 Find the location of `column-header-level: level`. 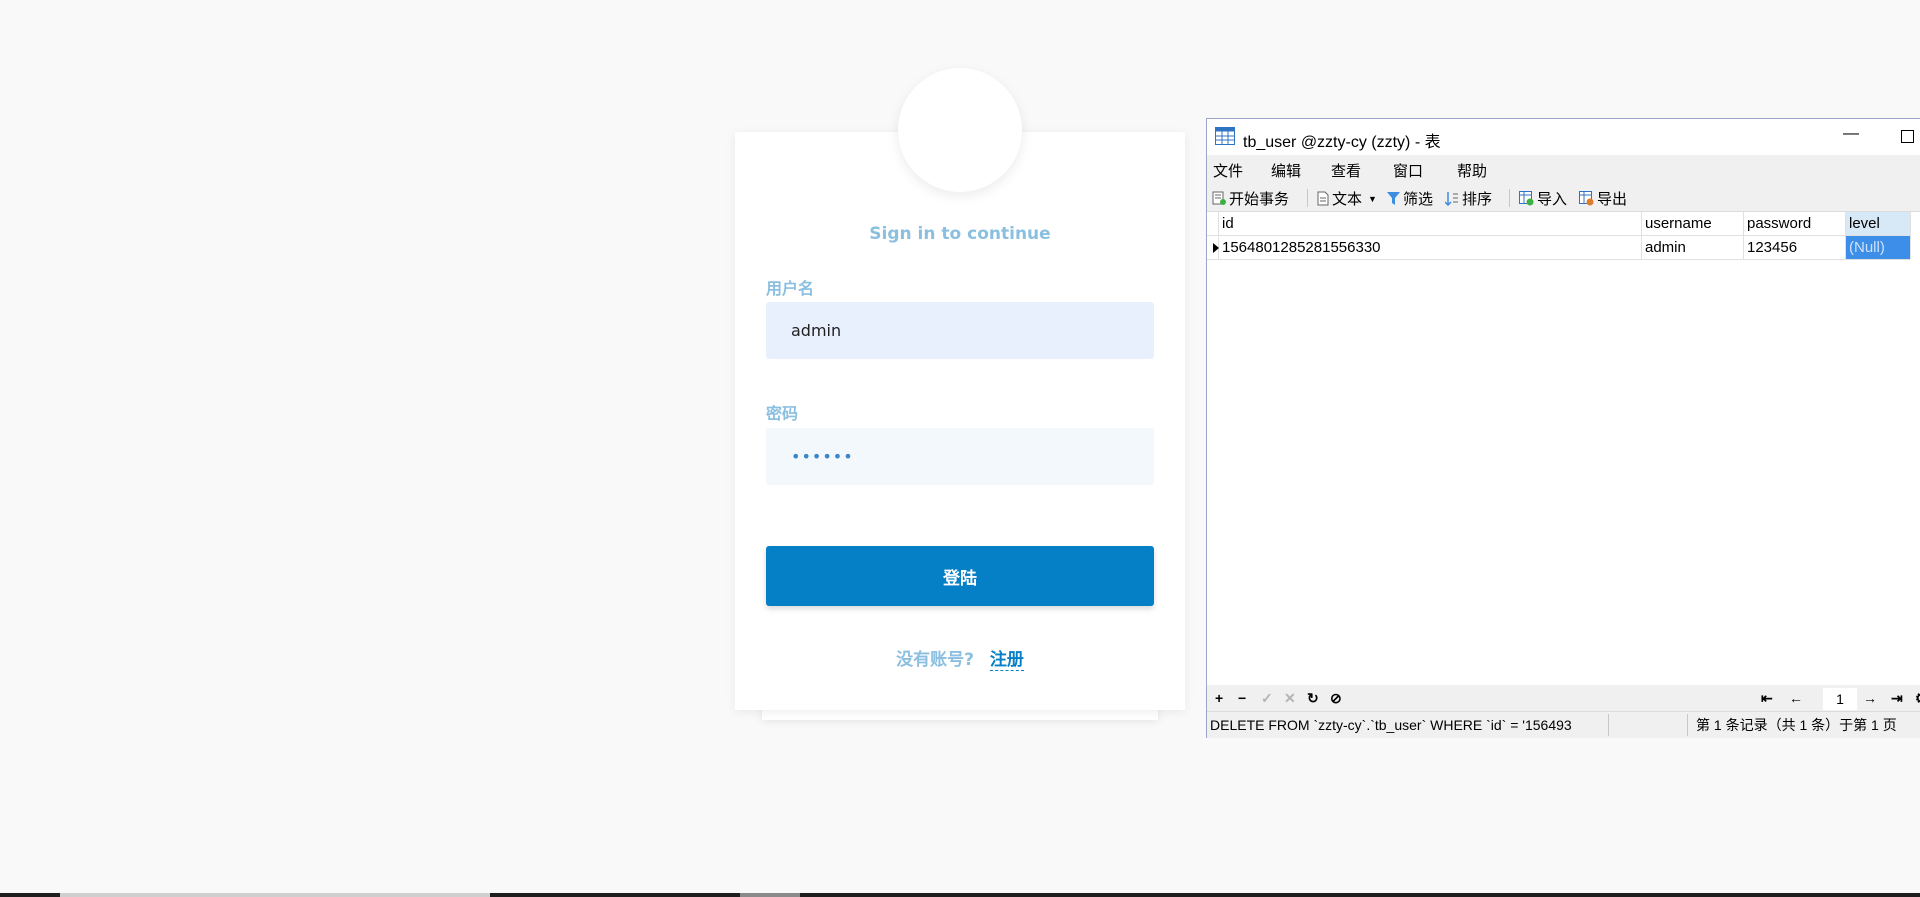

column-header-level: level is located at coordinates (1878, 224).